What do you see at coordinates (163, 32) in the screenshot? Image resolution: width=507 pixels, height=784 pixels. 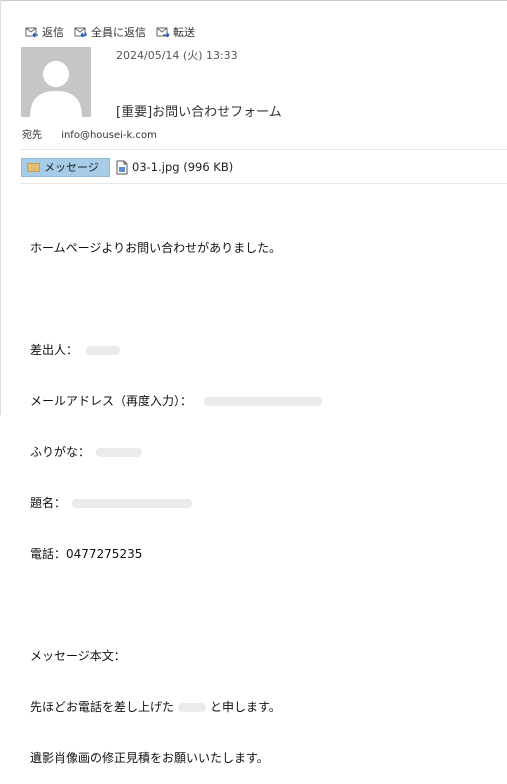 I see `forward-icon` at bounding box center [163, 32].